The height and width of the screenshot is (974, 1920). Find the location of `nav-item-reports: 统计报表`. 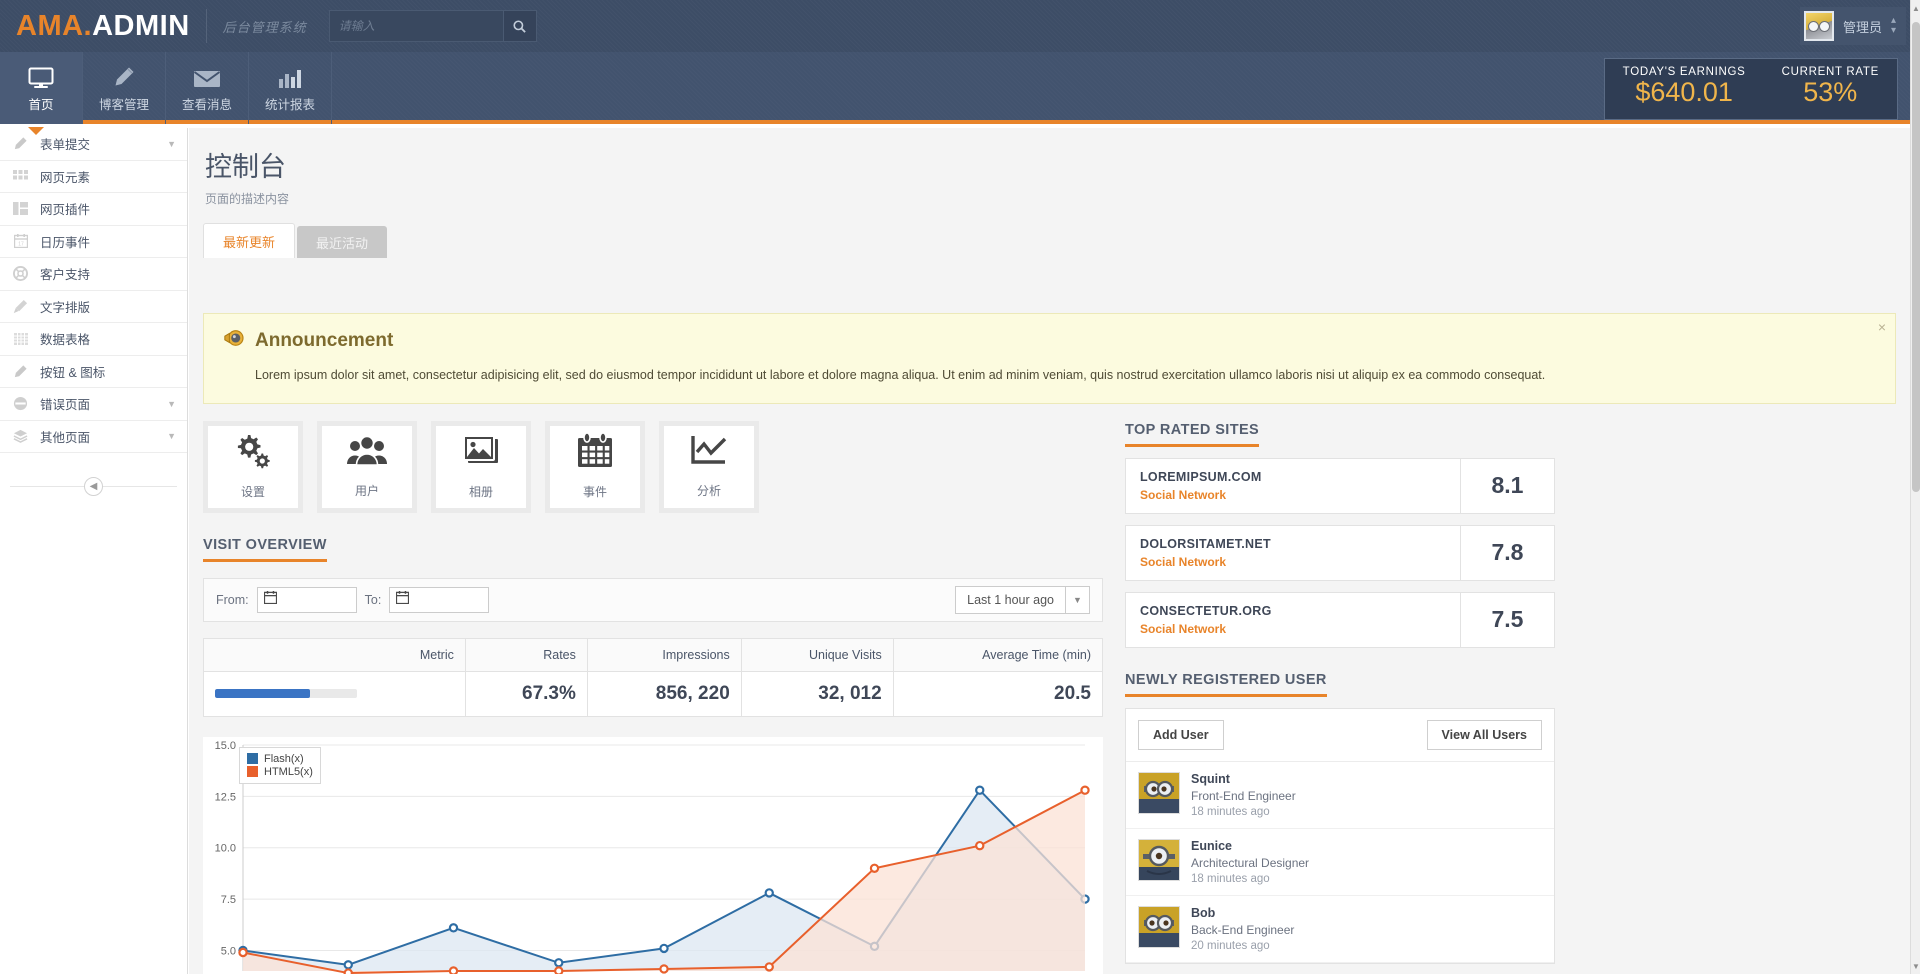

nav-item-reports: 统计报表 is located at coordinates (290, 88).